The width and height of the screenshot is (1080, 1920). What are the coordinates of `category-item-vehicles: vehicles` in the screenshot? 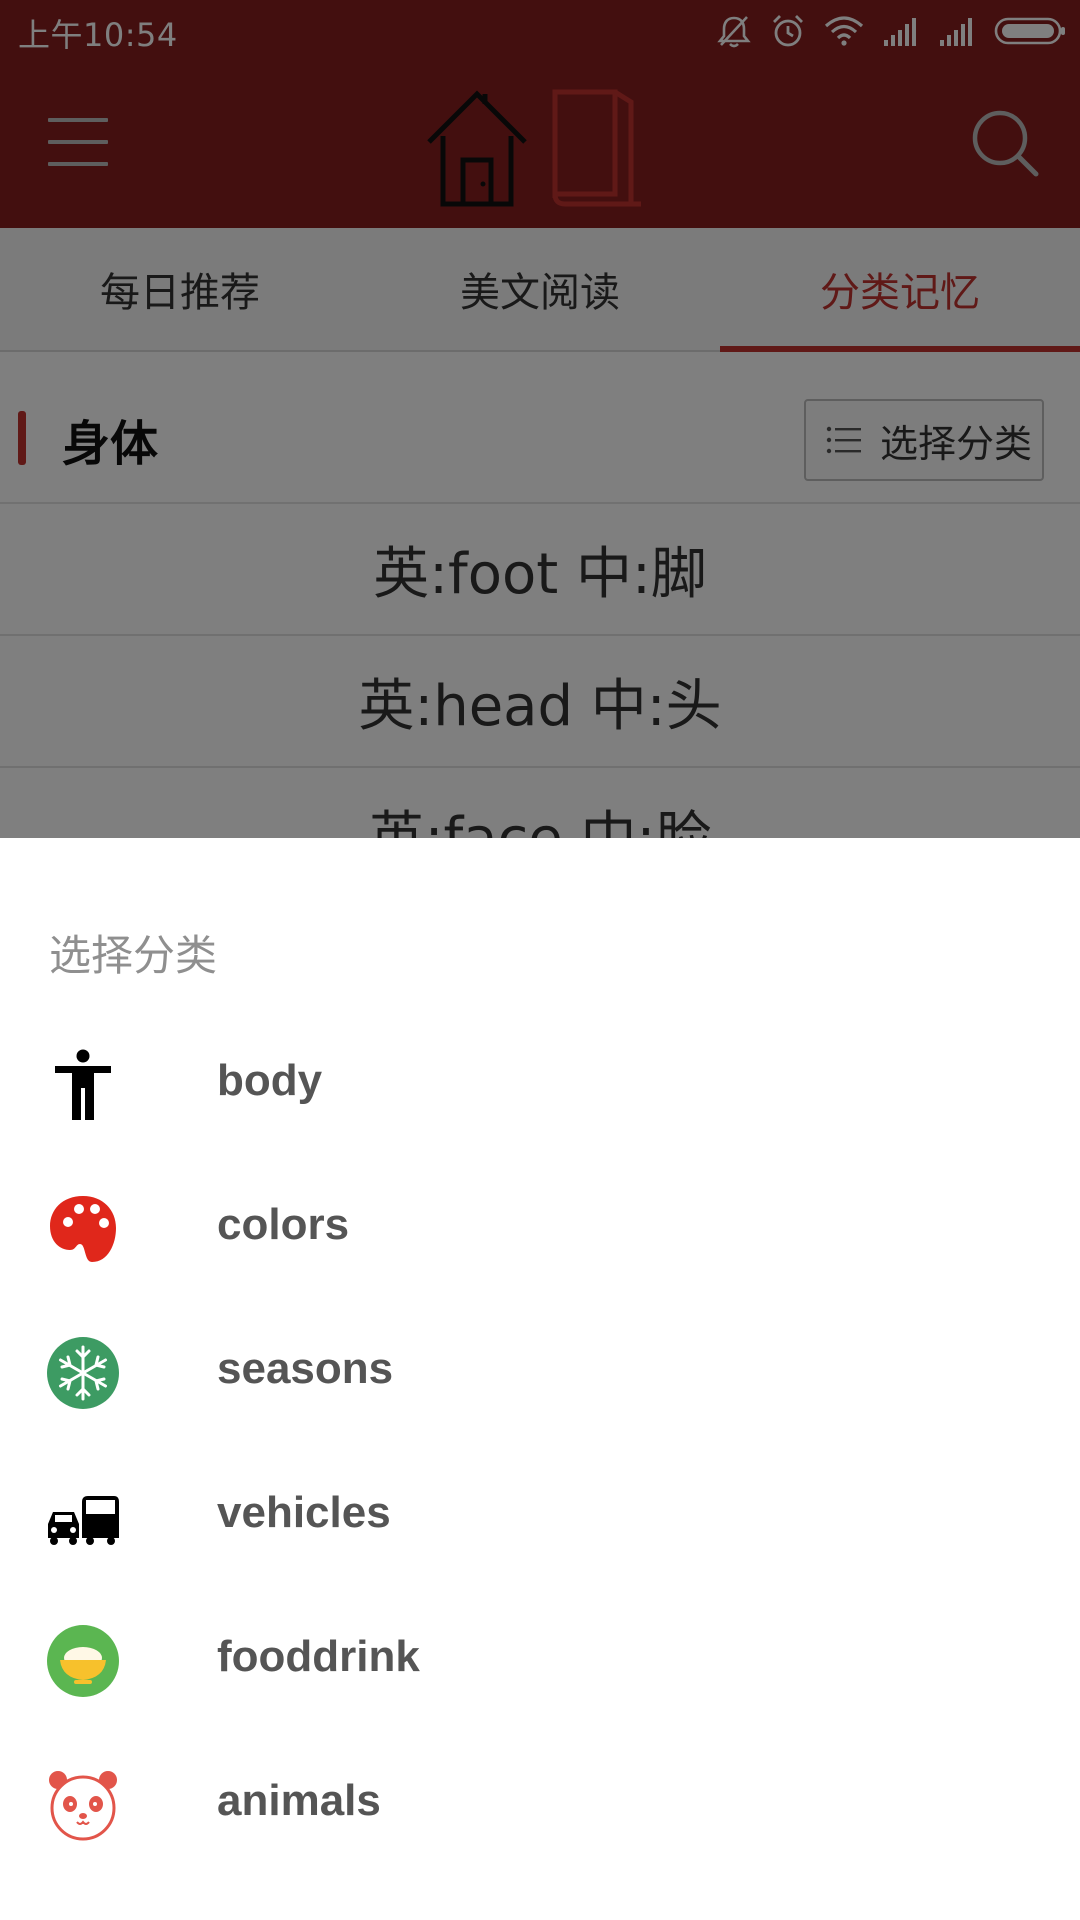 It's located at (540, 1516).